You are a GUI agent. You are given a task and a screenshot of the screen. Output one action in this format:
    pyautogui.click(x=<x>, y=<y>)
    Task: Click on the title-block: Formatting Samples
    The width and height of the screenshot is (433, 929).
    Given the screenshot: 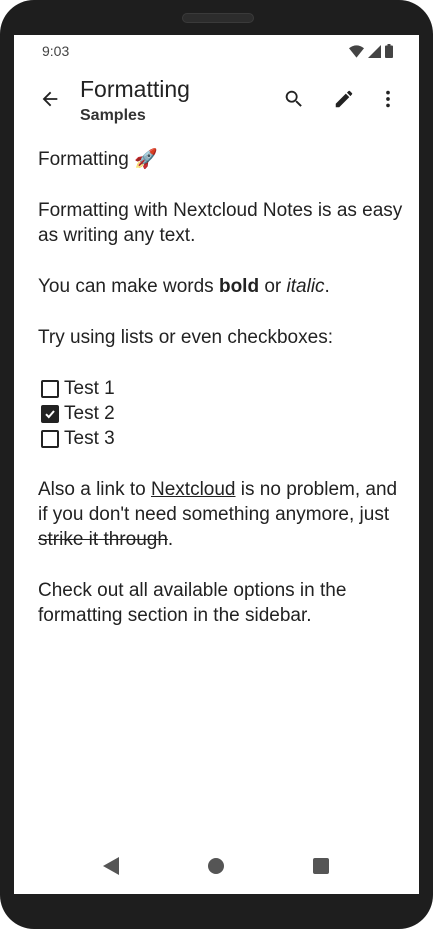 What is the action you would take?
    pyautogui.click(x=135, y=100)
    